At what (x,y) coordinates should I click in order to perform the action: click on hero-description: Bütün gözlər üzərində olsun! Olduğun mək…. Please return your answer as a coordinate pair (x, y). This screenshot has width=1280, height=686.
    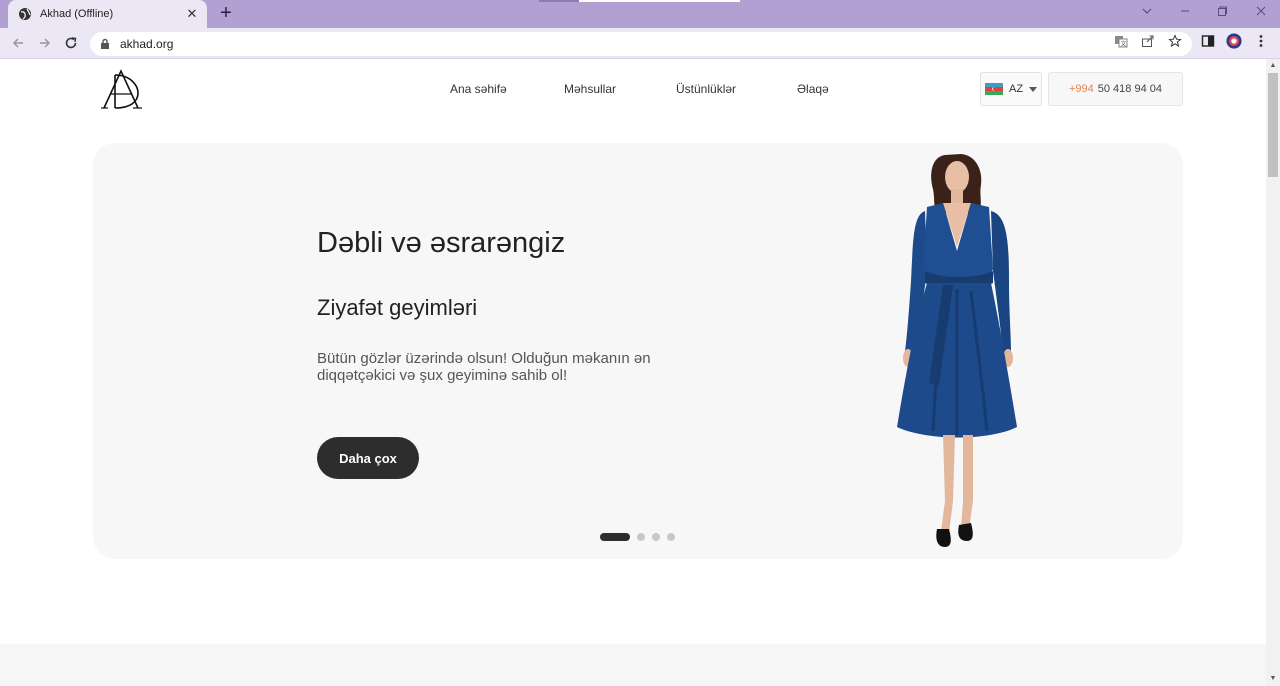
    Looking at the image, I should click on (484, 367).